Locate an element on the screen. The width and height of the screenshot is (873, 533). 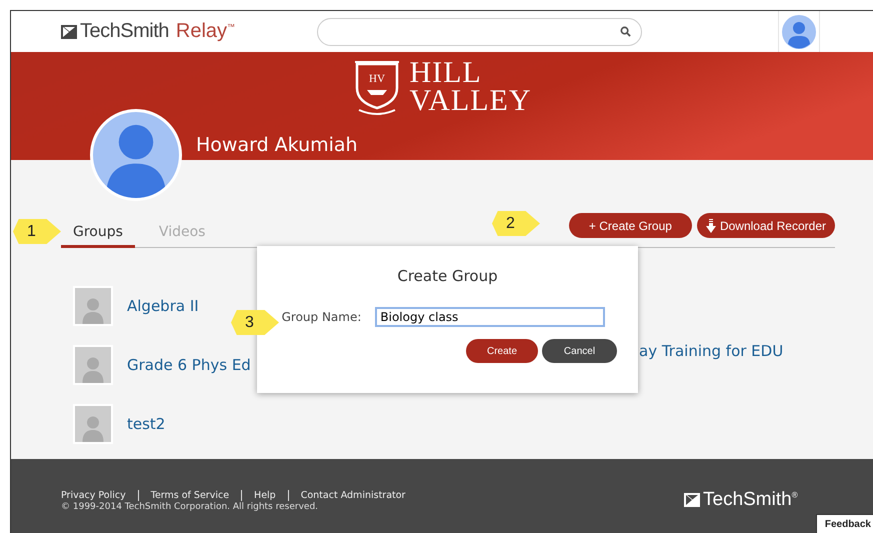
callout-badge: 1 is located at coordinates (37, 231).